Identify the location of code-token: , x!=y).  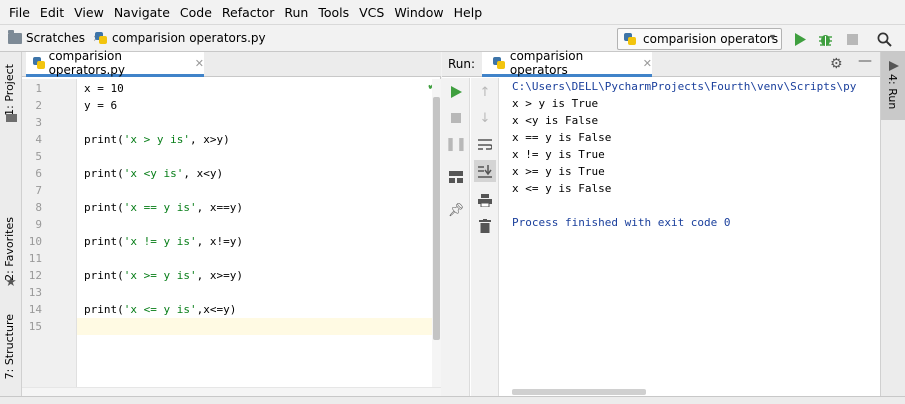
(219, 241).